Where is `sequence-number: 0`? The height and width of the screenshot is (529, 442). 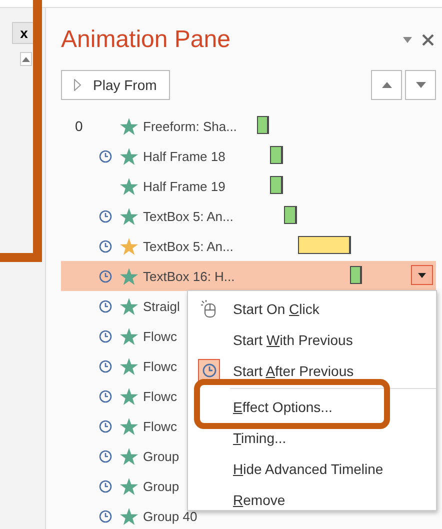
sequence-number: 0 is located at coordinates (79, 126).